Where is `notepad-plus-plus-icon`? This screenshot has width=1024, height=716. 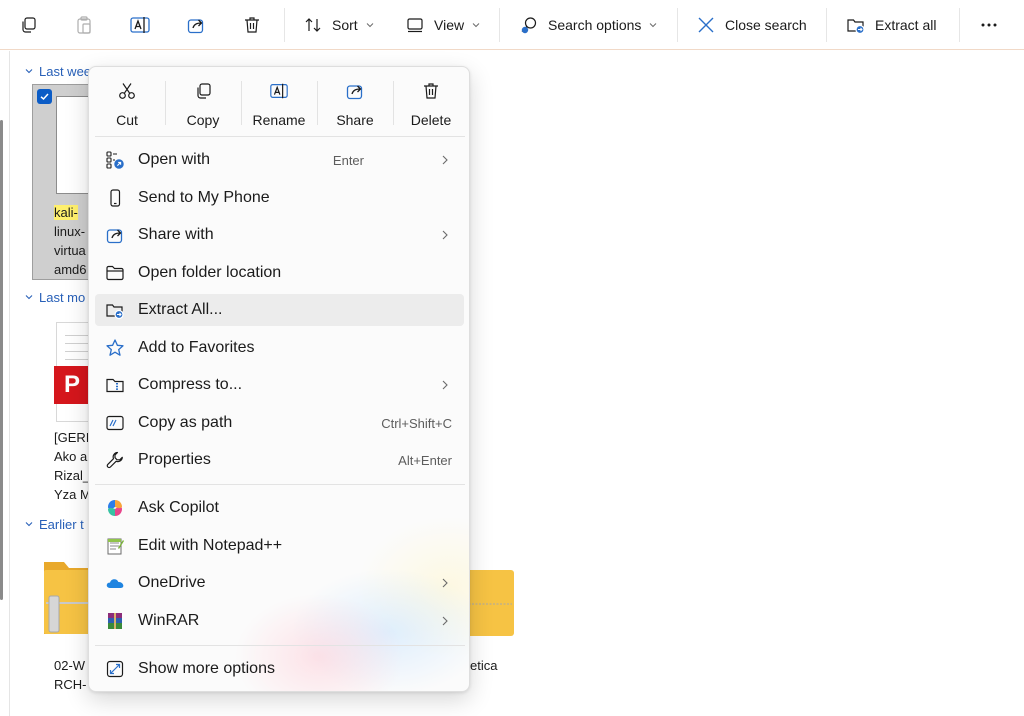 notepad-plus-plus-icon is located at coordinates (115, 546).